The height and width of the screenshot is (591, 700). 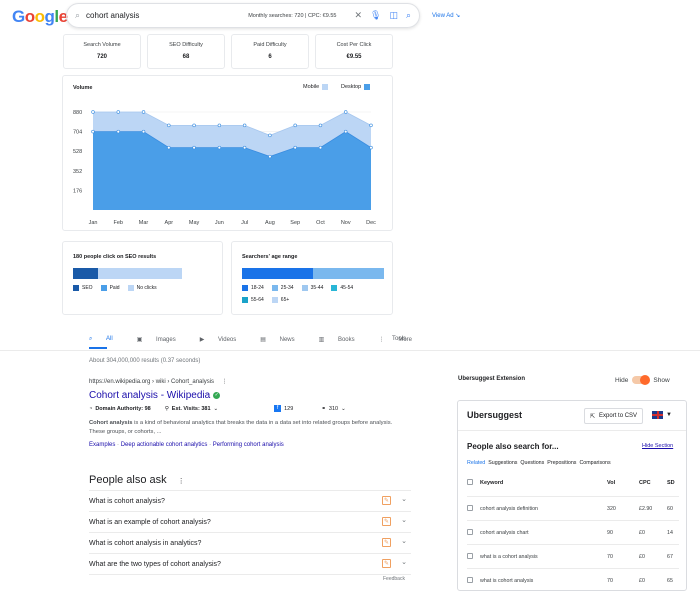 I want to click on paa-question: What is an example of cohort analysis? ✎ ⌄, so click(x=250, y=522).